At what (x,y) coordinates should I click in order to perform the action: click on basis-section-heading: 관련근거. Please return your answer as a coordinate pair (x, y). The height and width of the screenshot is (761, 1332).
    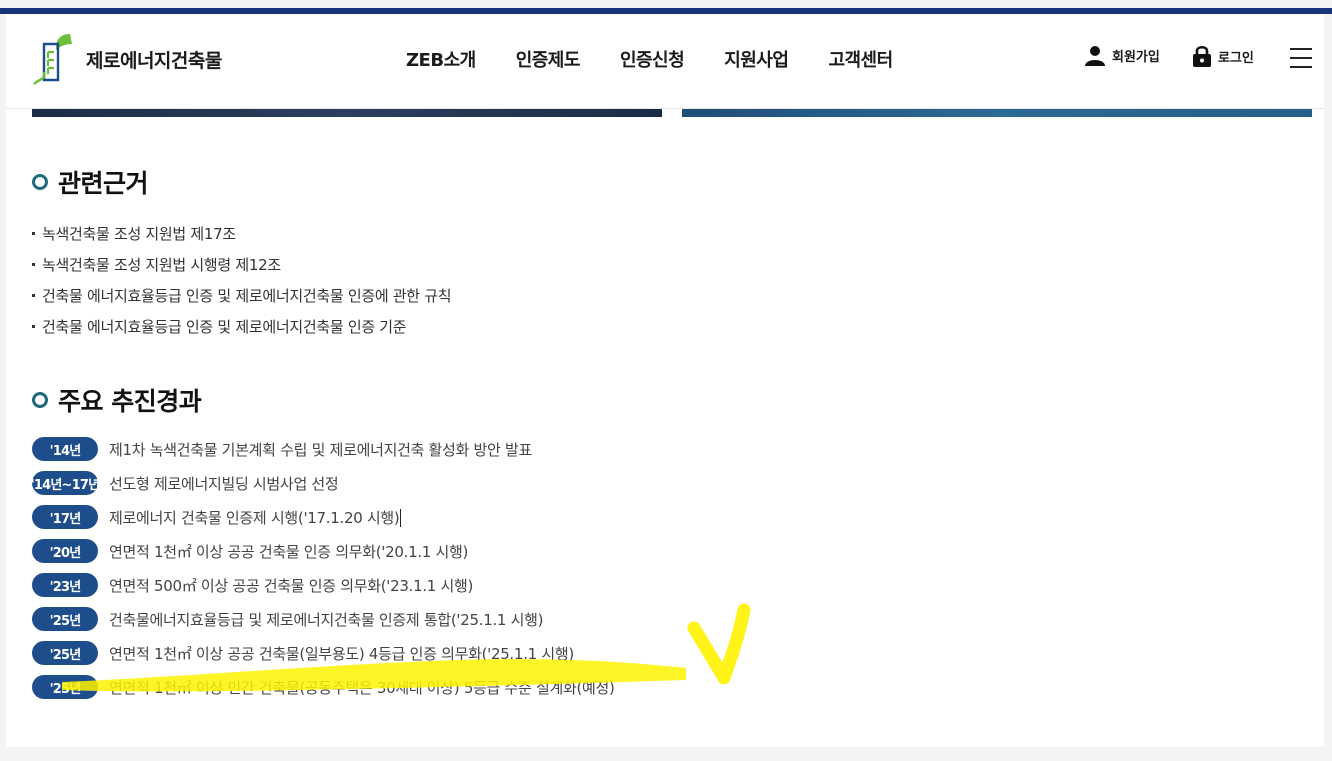
    Looking at the image, I should click on (90, 182).